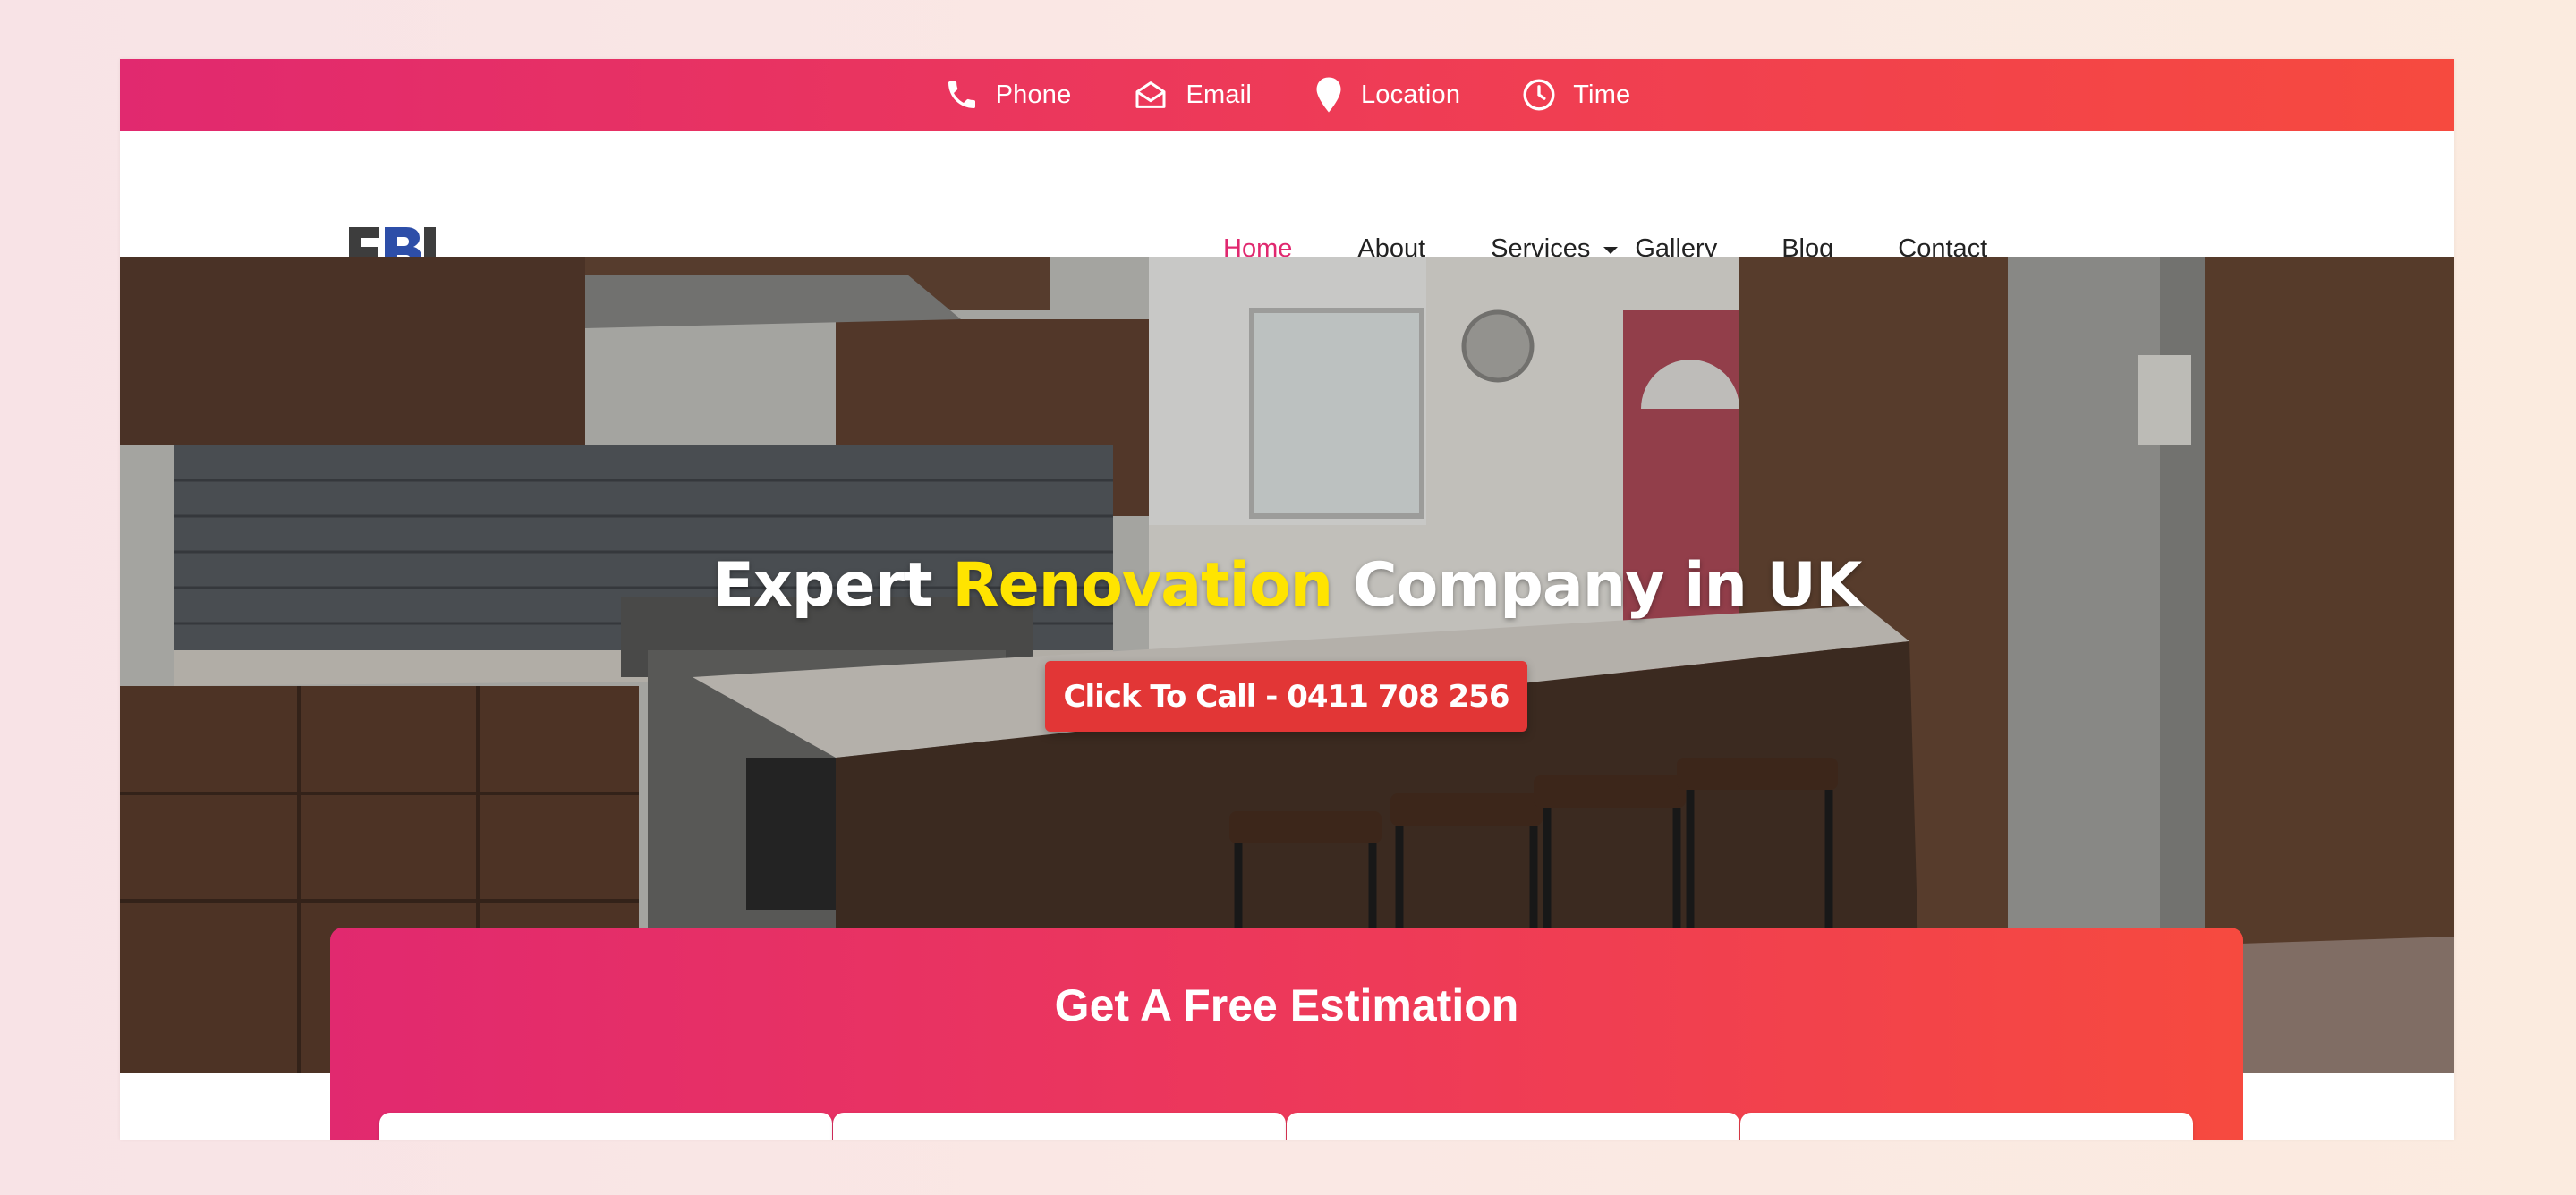  What do you see at coordinates (1287, 95) in the screenshot?
I see `top-contact-bar: Phone Email Location Time` at bounding box center [1287, 95].